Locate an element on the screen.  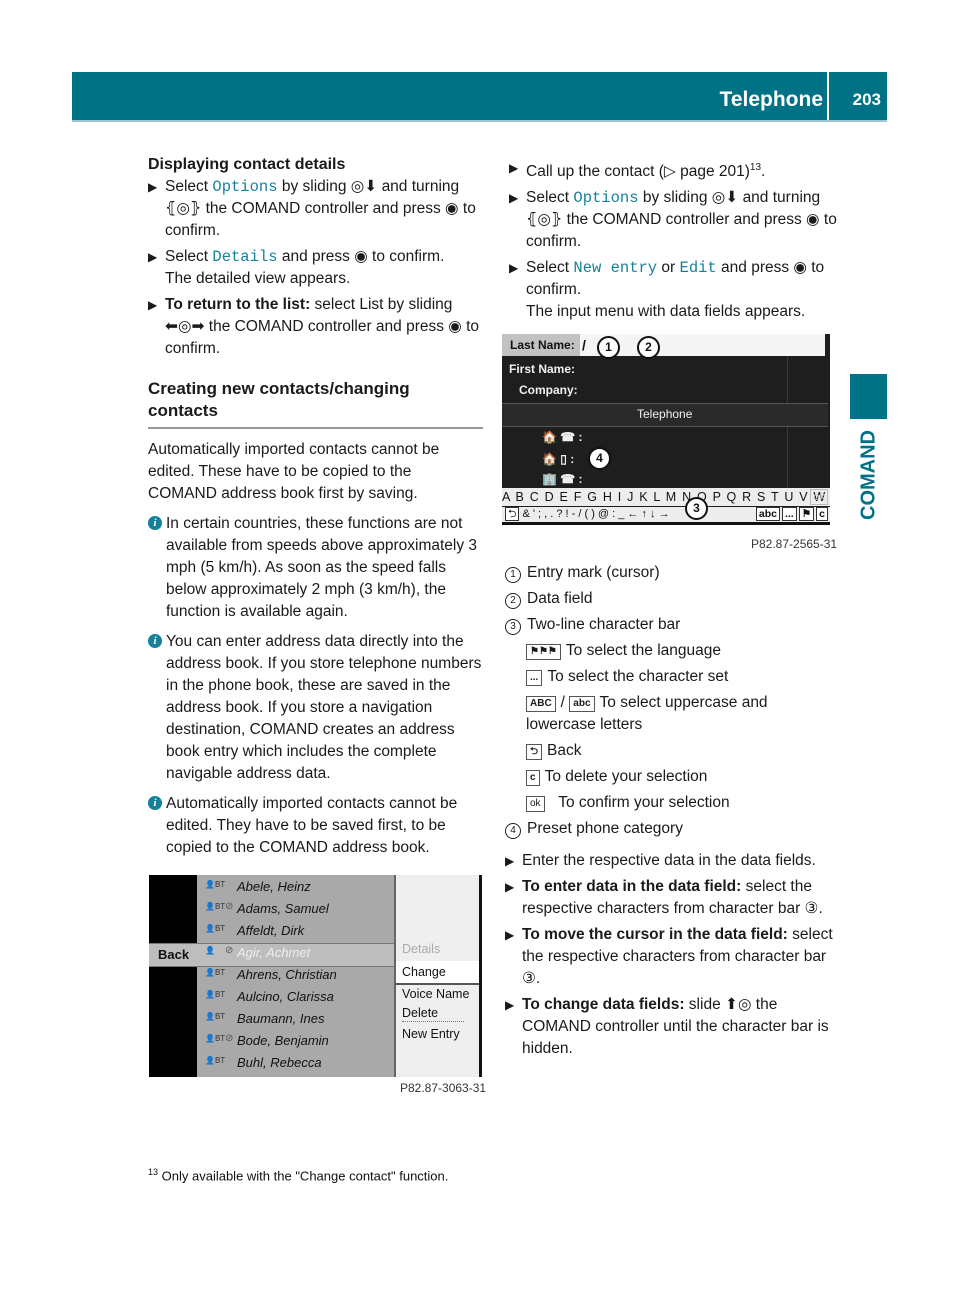
person-icon: 👤 is located at coordinates (210, 950).